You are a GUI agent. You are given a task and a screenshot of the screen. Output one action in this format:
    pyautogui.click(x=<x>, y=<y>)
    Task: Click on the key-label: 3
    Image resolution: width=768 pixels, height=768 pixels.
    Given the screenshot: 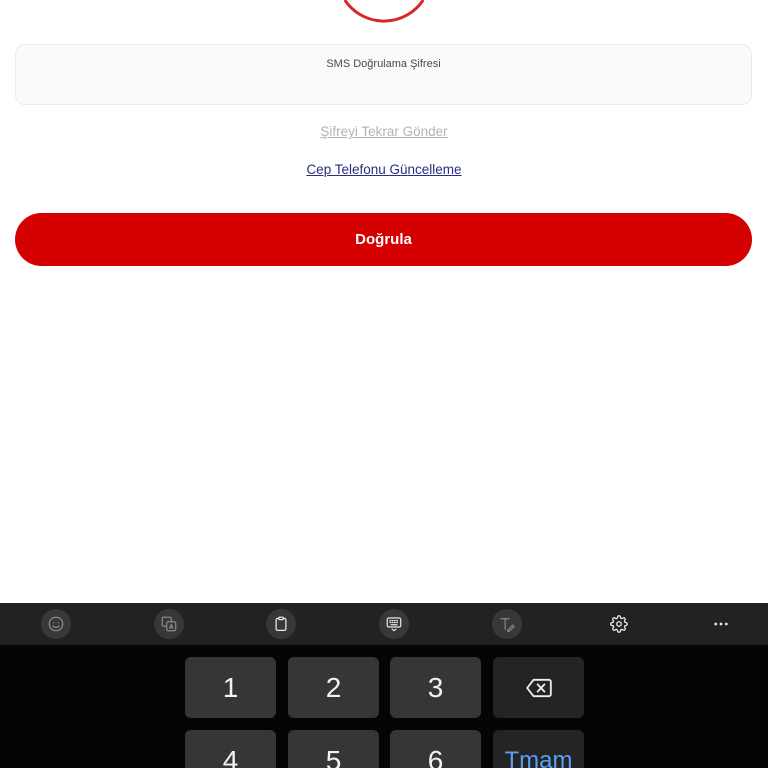 What is the action you would take?
    pyautogui.click(x=435, y=687)
    